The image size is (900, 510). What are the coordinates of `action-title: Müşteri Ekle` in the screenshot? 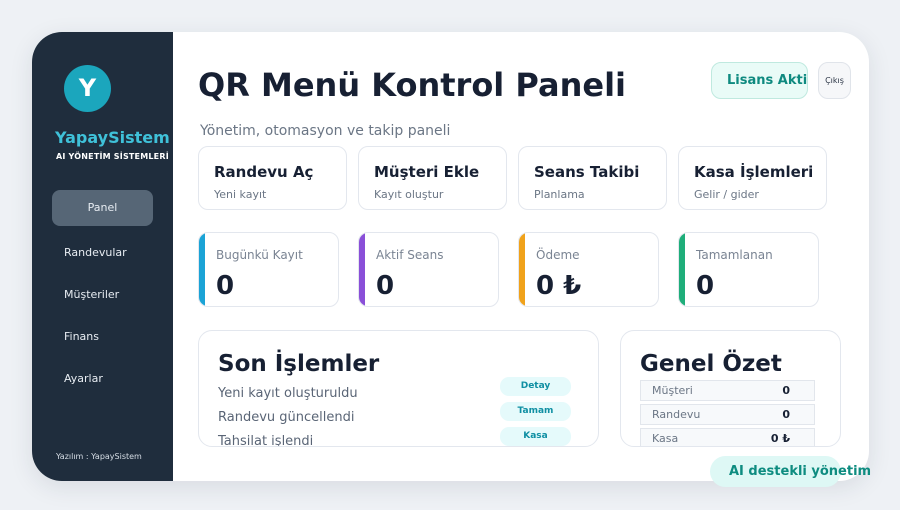 It's located at (427, 172).